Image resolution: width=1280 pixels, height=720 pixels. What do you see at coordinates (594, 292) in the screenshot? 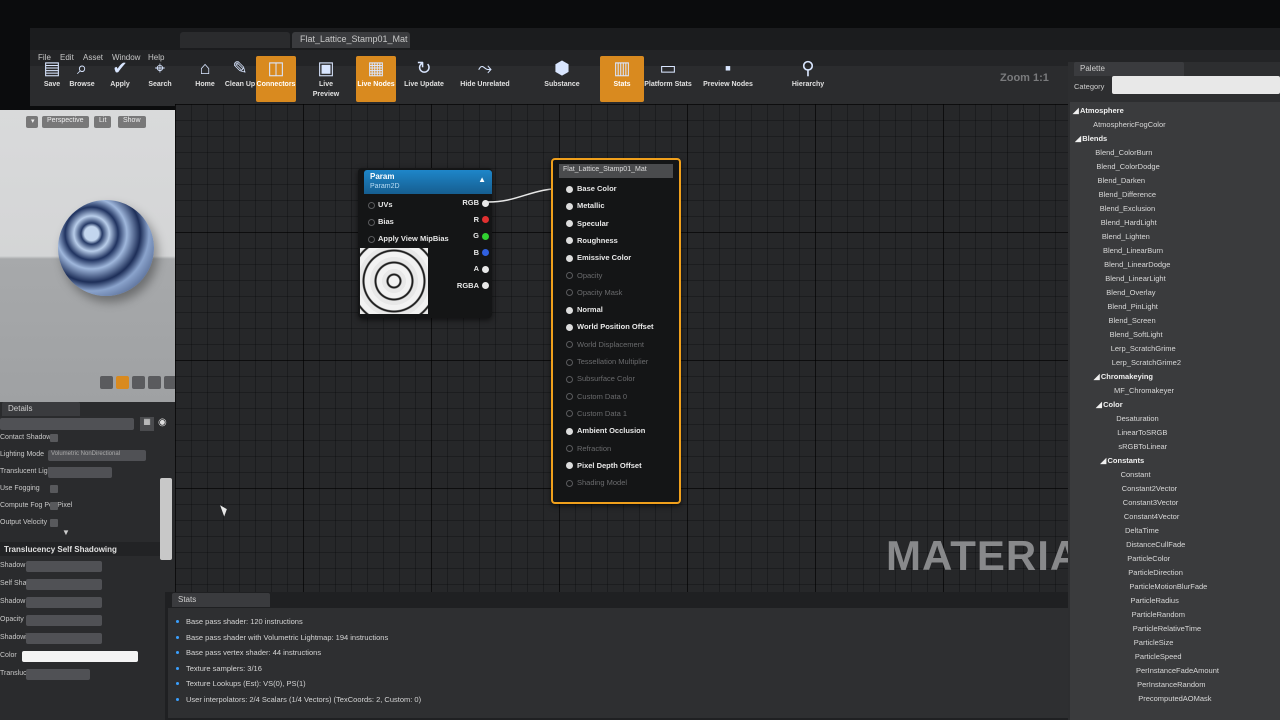
I see `material-pin-opacity-mask: Opacity Mask` at bounding box center [594, 292].